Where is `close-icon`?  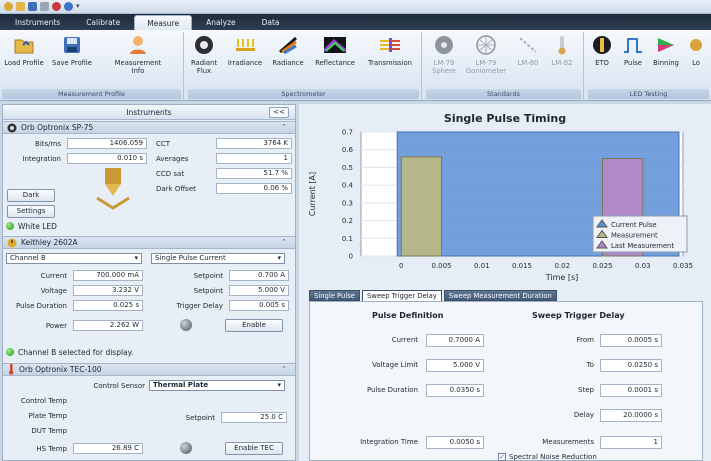
close-icon is located at coordinates (56, 6).